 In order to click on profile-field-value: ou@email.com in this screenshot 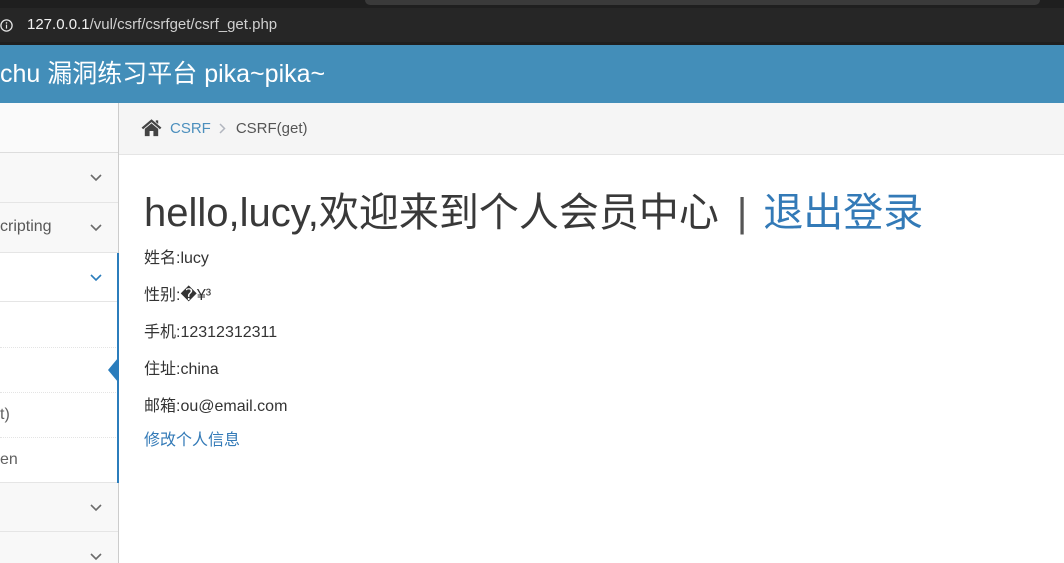, I will do `click(234, 406)`.